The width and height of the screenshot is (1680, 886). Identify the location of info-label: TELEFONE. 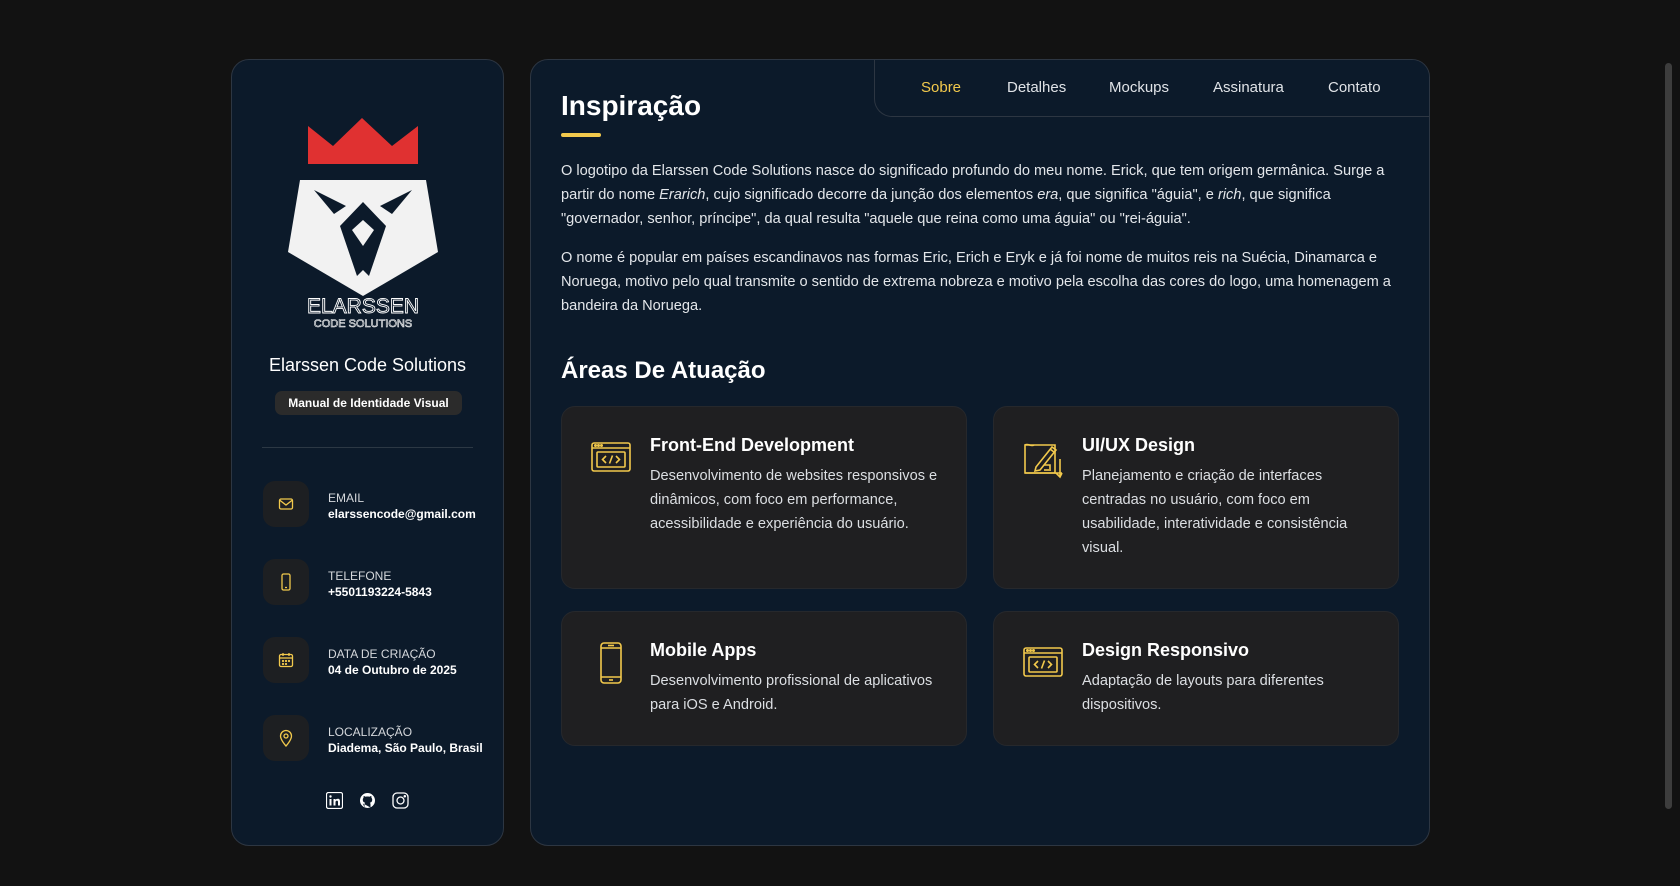
(360, 576).